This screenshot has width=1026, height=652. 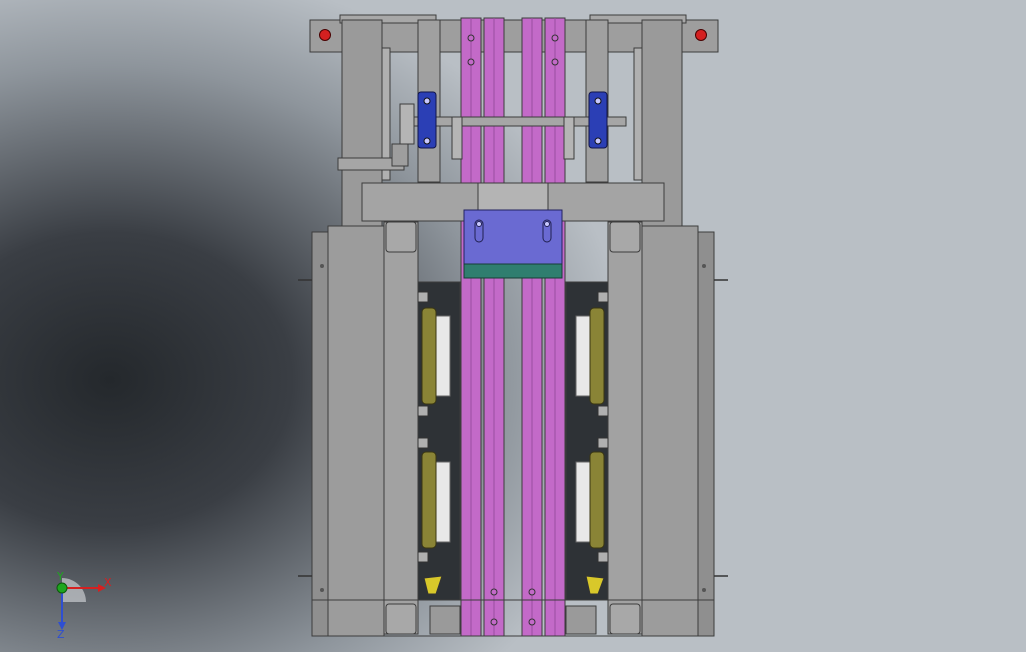 What do you see at coordinates (60, 576) in the screenshot?
I see `y-axis-label: Y` at bounding box center [60, 576].